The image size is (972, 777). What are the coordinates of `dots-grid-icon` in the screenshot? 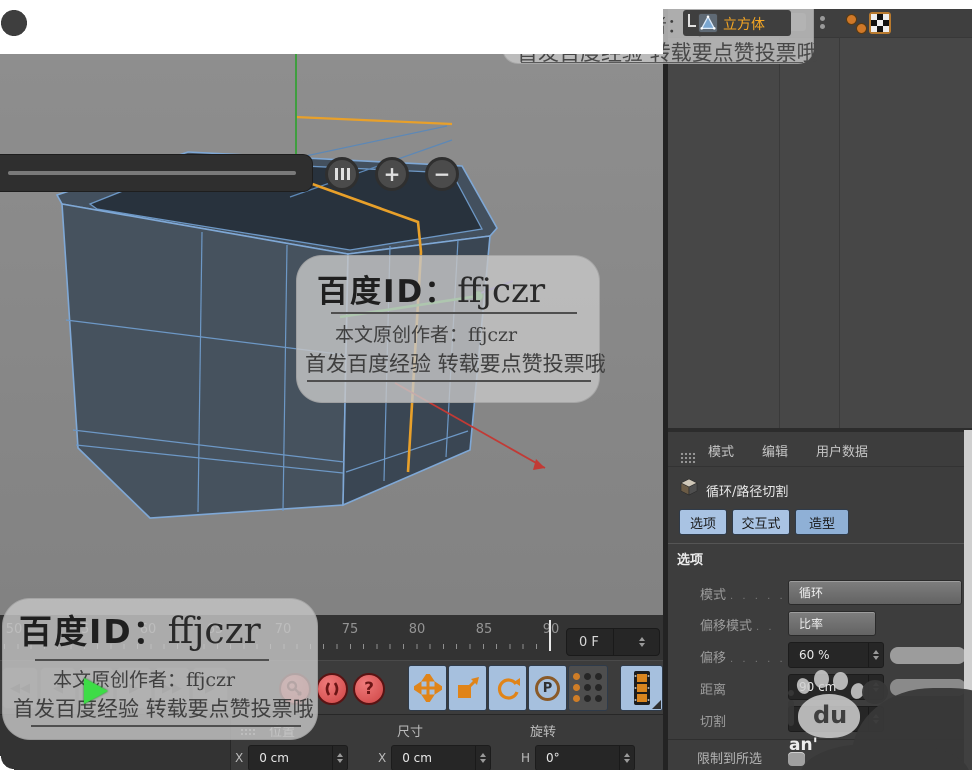 It's located at (588, 688).